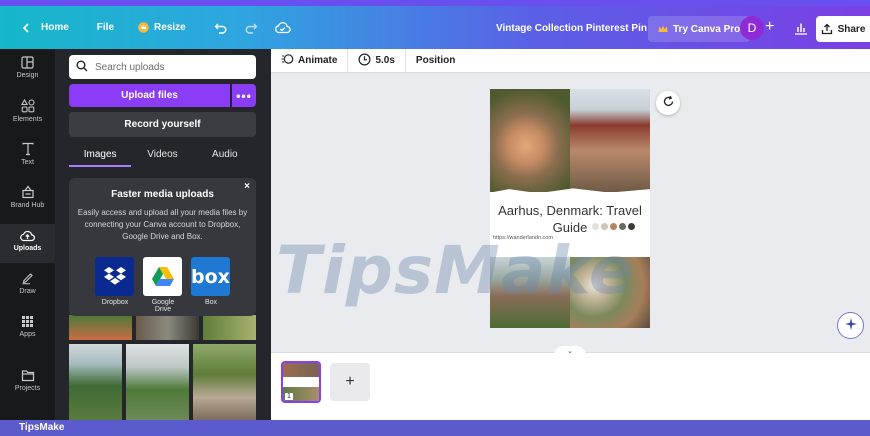 This screenshot has height=436, width=870. What do you see at coordinates (45, 28) in the screenshot?
I see `home-button: Home` at bounding box center [45, 28].